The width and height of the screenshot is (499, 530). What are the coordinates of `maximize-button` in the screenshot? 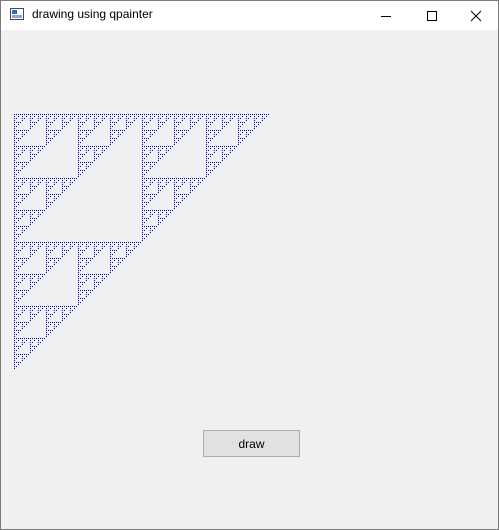 It's located at (431, 15).